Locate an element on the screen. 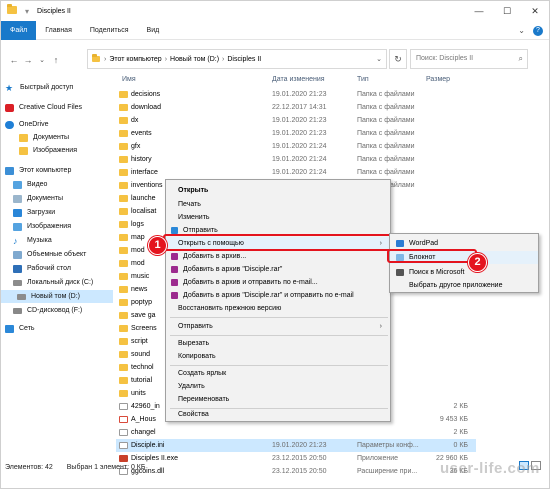  column-header-type: Тип is located at coordinates (363, 80).